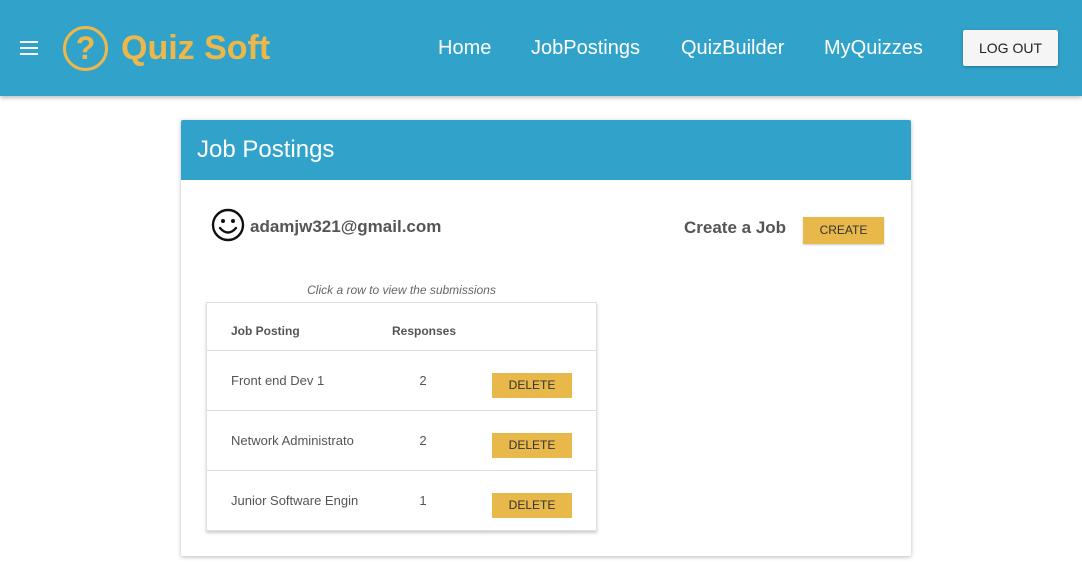 The width and height of the screenshot is (1082, 582). Describe the element at coordinates (196, 48) in the screenshot. I see `brand-name: Quiz Soft` at that location.